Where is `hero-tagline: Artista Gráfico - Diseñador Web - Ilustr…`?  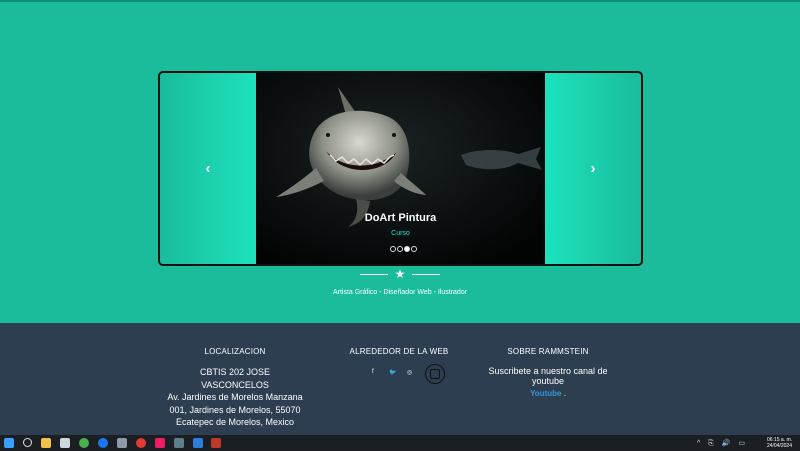 hero-tagline: Artista Gráfico - Diseñador Web - Ilustr… is located at coordinates (400, 292).